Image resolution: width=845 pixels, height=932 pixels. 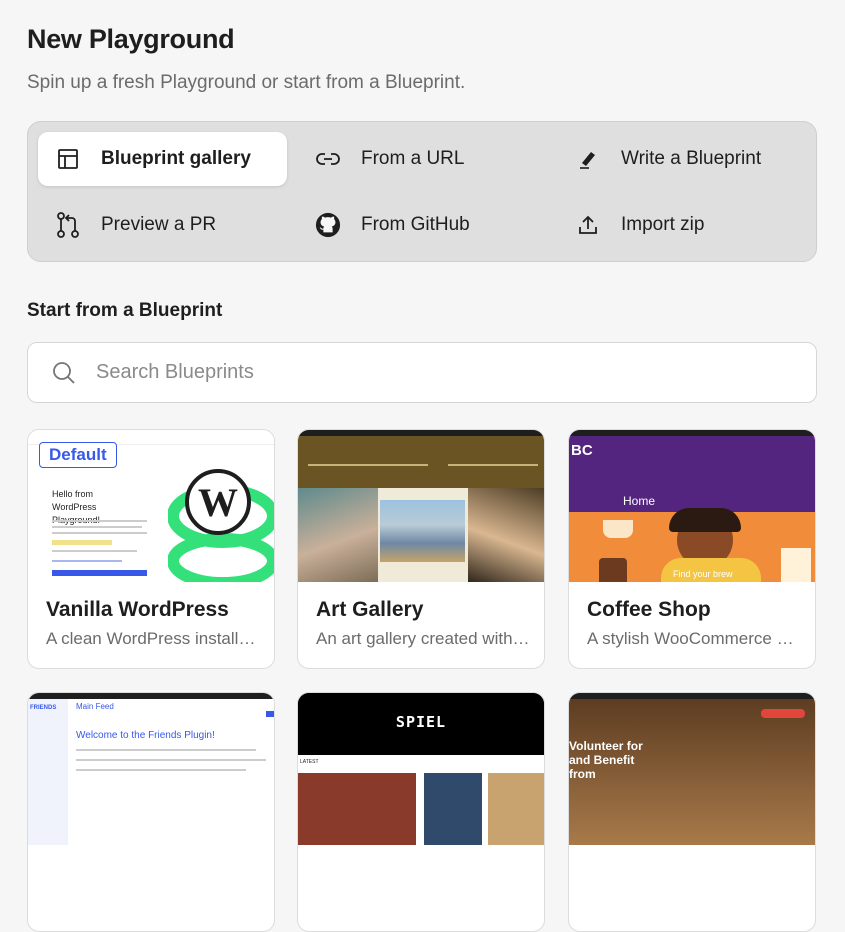 I want to click on option-label: Preview a PR, so click(x=159, y=224).